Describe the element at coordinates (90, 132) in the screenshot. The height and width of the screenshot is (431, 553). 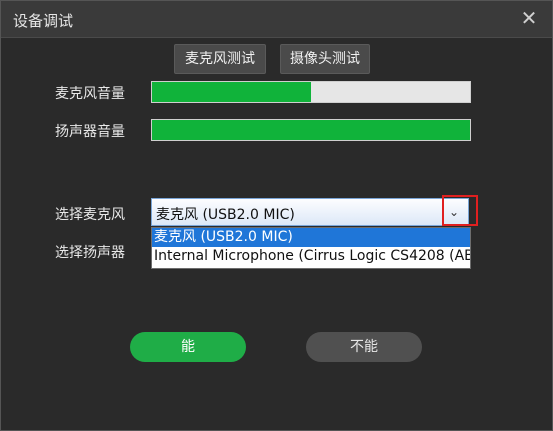
I see `speaker-volume-label: 扬声器音量` at that location.